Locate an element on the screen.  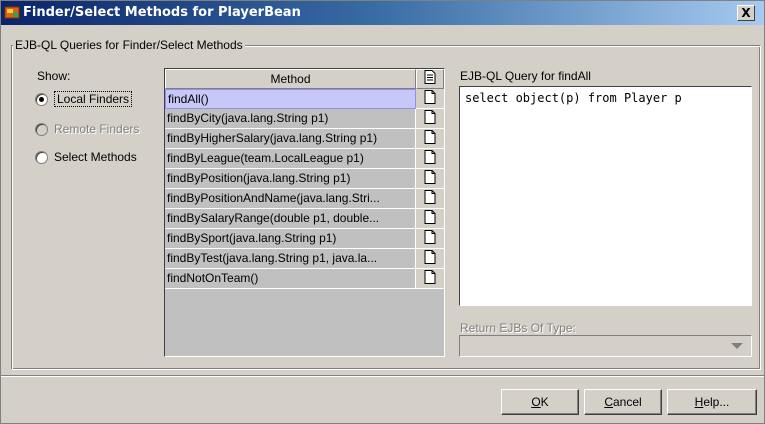
ok-button: OK is located at coordinates (540, 402).